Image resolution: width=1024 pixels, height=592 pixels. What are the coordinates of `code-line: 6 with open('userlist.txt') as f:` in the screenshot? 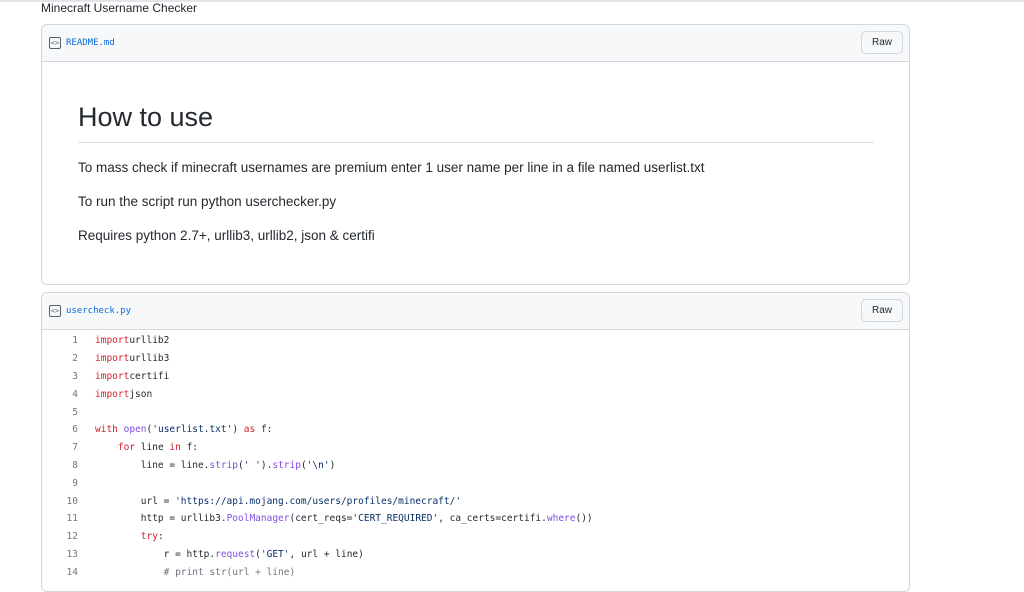 It's located at (475, 430).